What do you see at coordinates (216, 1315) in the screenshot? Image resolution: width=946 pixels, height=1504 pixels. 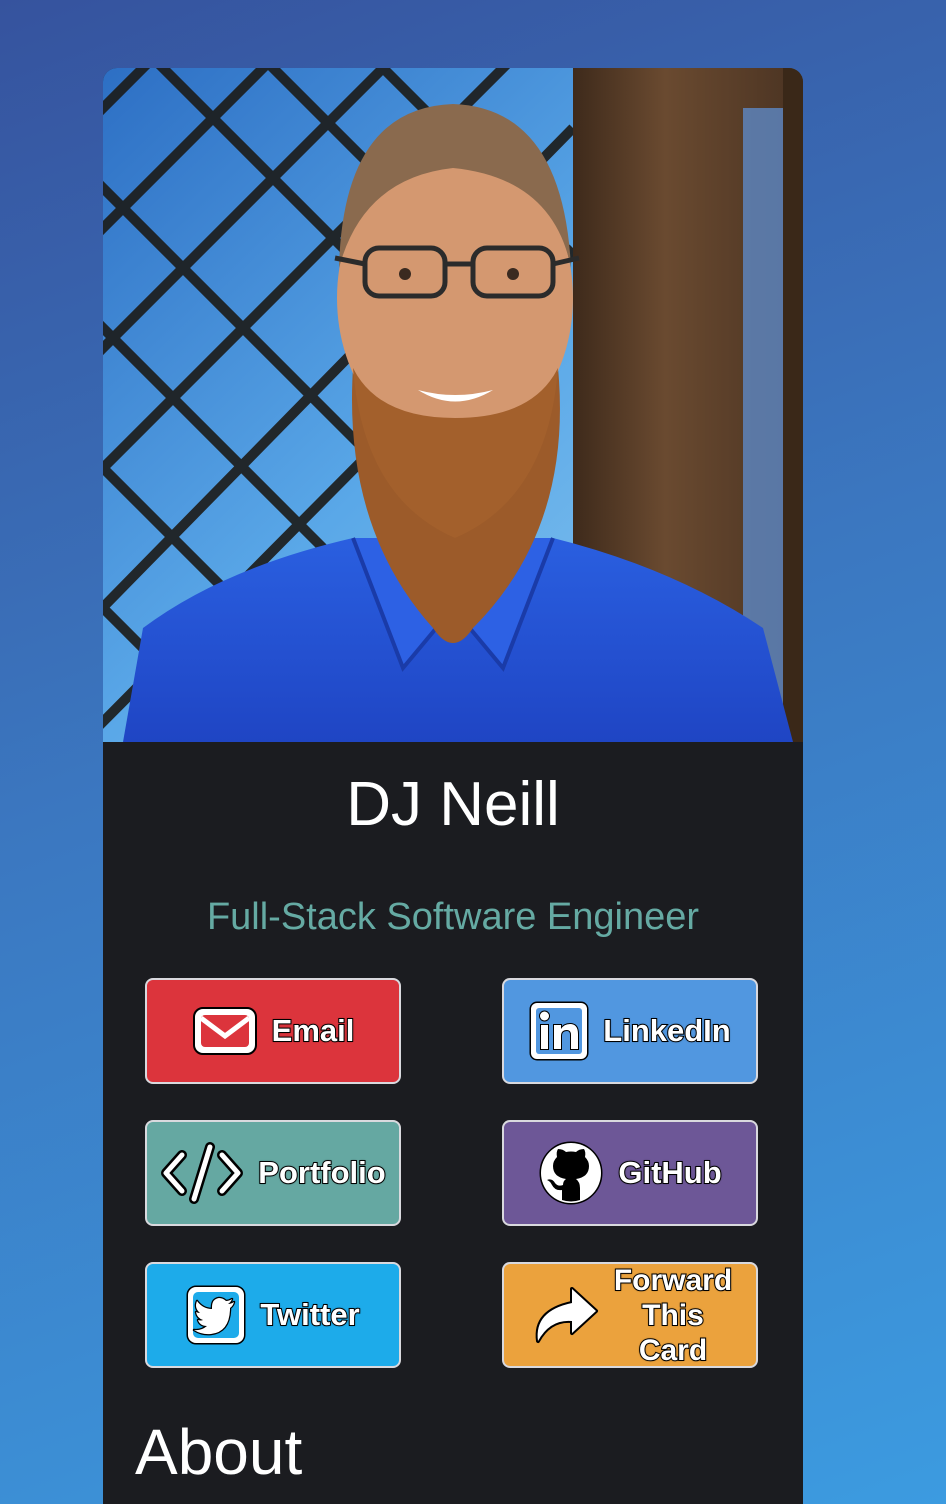 I see `twitter-icon` at bounding box center [216, 1315].